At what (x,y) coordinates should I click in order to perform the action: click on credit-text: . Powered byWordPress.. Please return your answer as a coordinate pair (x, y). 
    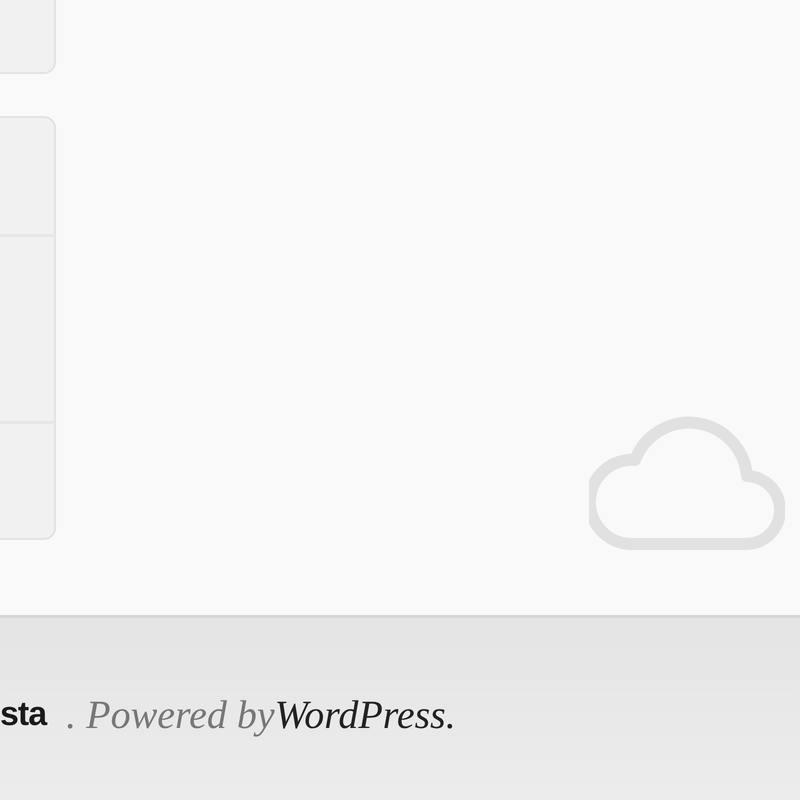
    Looking at the image, I should click on (261, 714).